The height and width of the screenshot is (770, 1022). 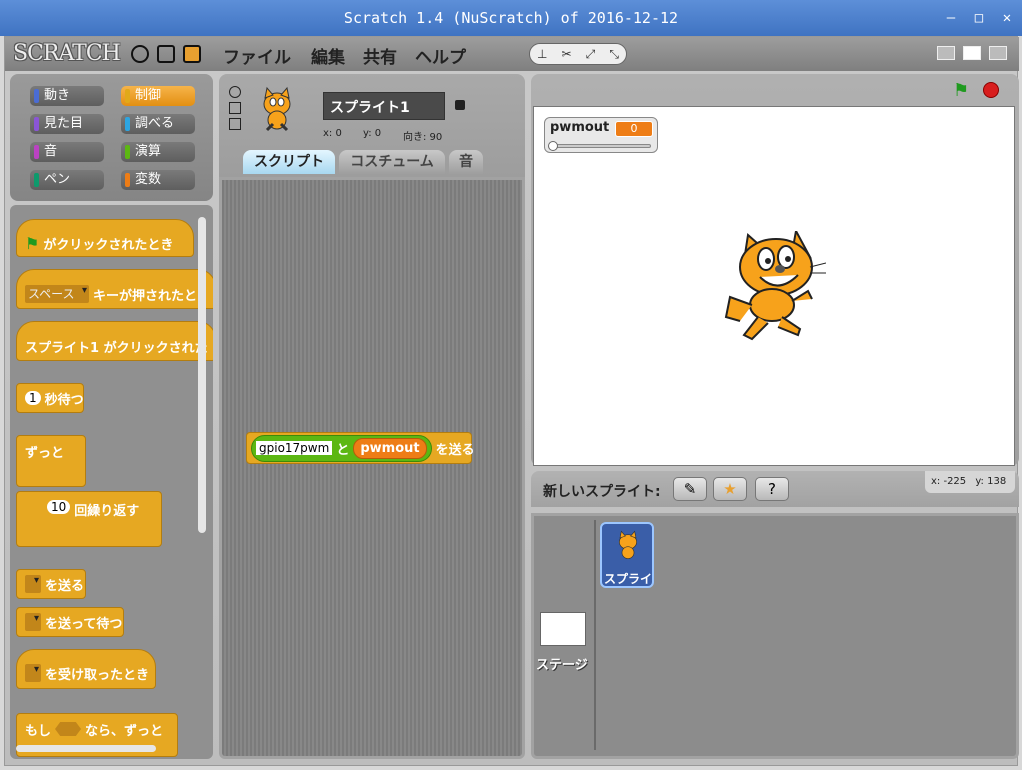 I want to click on tab-costumes: コスチューム, so click(x=392, y=162).